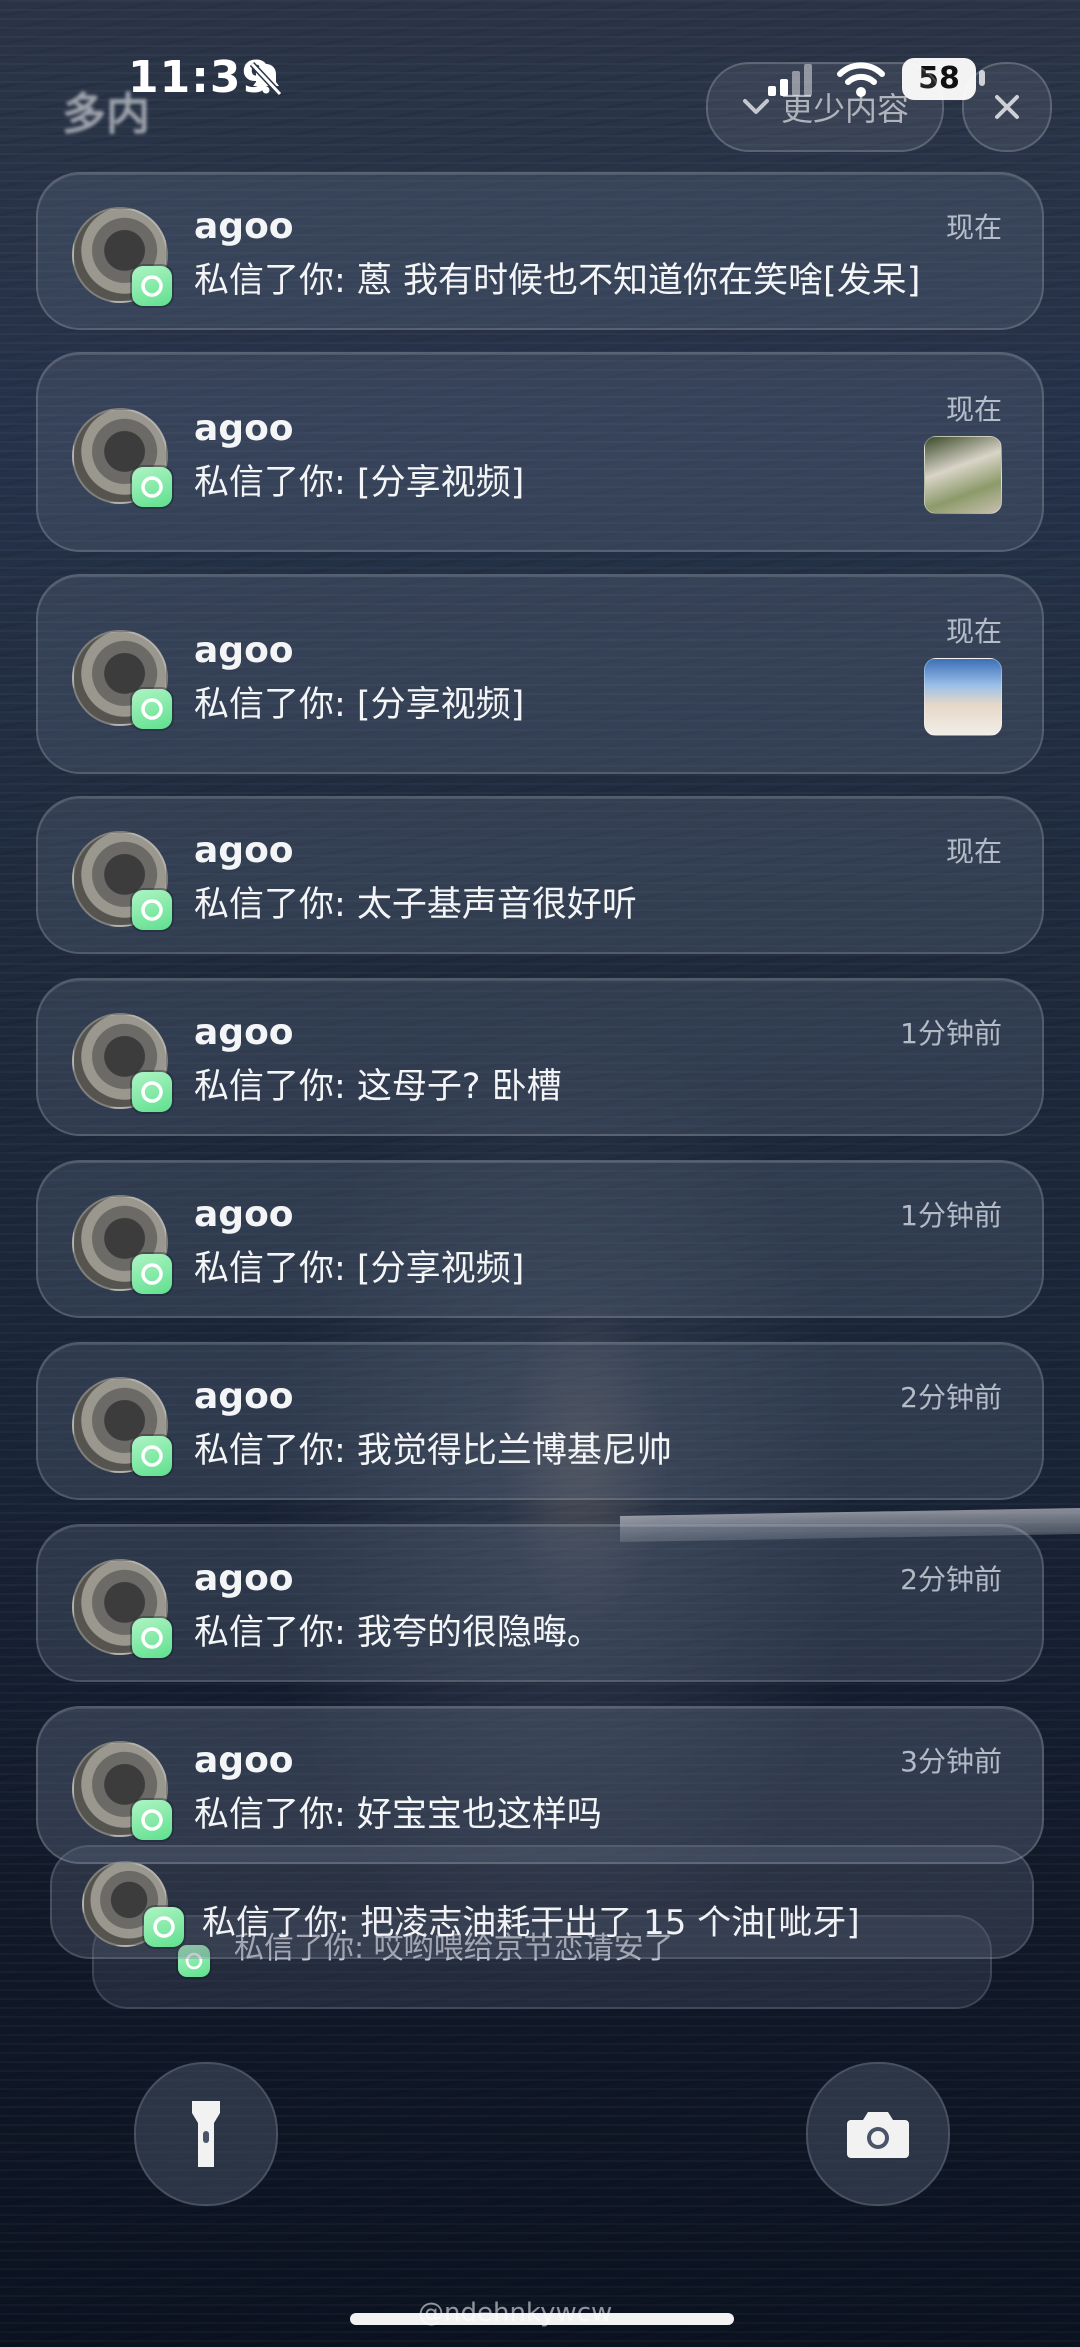 The image size is (1080, 2347). I want to click on clear-notifications-button, so click(1007, 107).